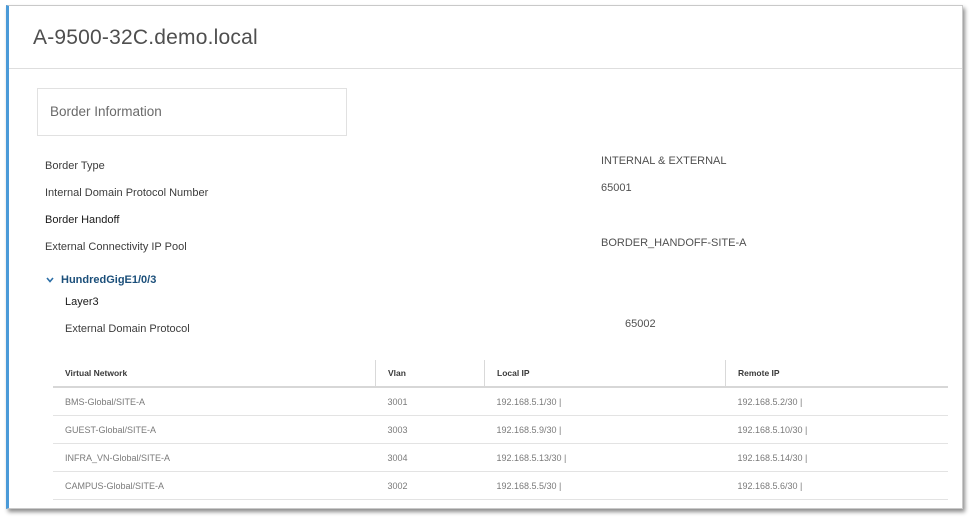 This screenshot has width=971, height=519. Describe the element at coordinates (82, 220) in the screenshot. I see `border-handoff-label: Border Handoff` at that location.